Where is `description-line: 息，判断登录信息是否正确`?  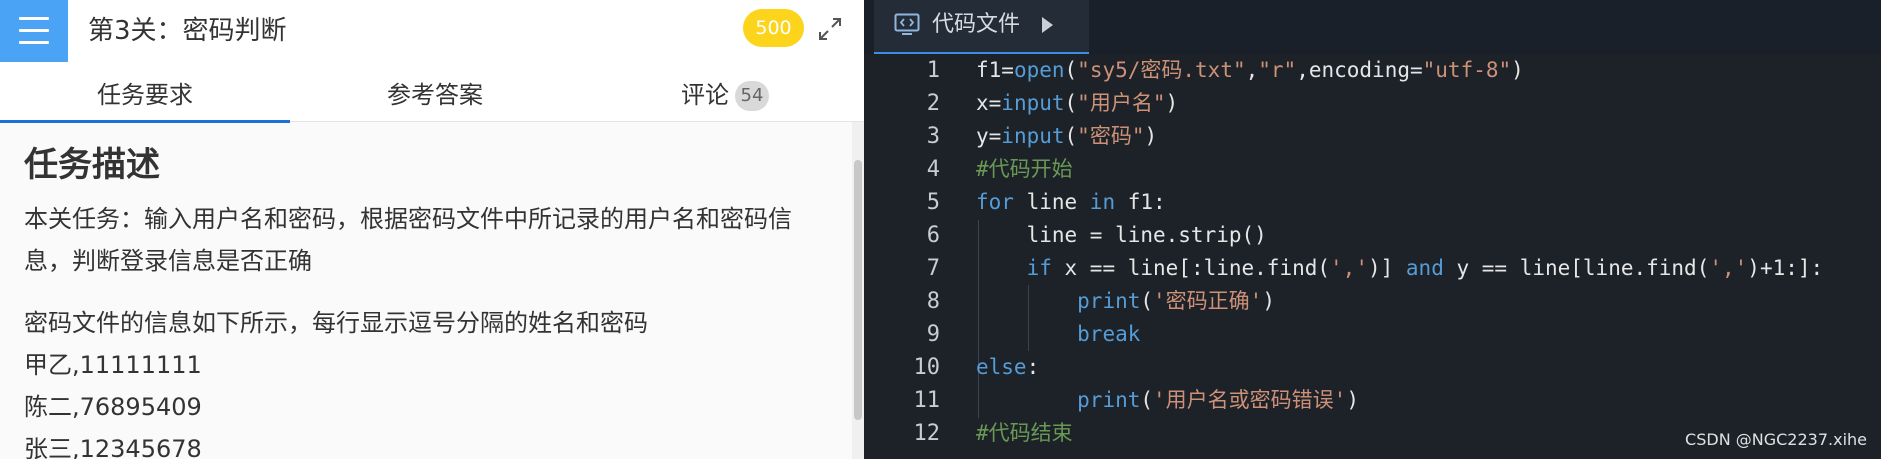 description-line: 息，判断登录信息是否正确 is located at coordinates (168, 261).